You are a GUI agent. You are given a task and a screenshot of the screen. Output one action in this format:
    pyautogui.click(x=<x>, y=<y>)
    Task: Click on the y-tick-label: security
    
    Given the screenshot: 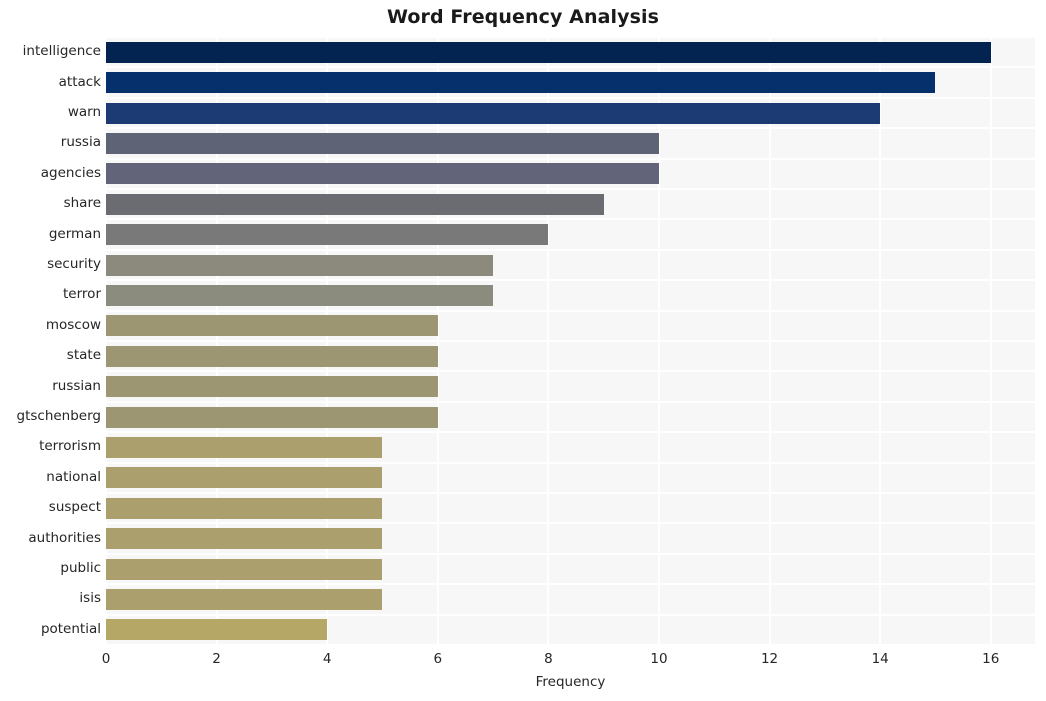 What is the action you would take?
    pyautogui.click(x=74, y=264)
    